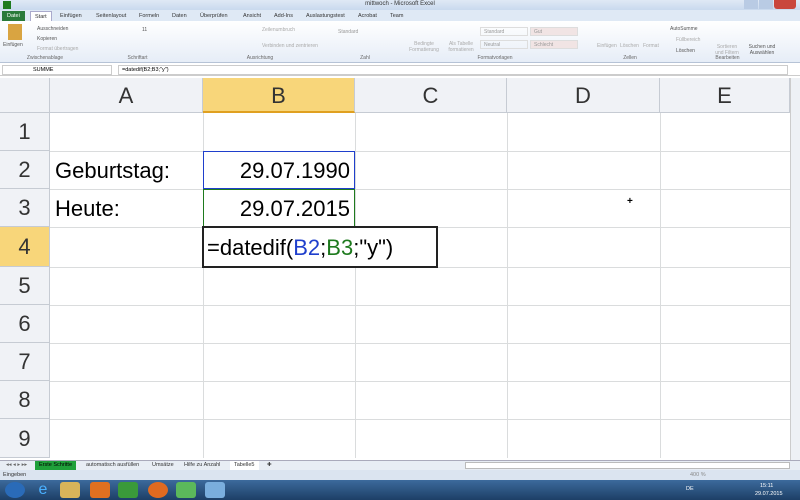  I want to click on conditional-format-button: Bedingte Formatierung, so click(424, 47).